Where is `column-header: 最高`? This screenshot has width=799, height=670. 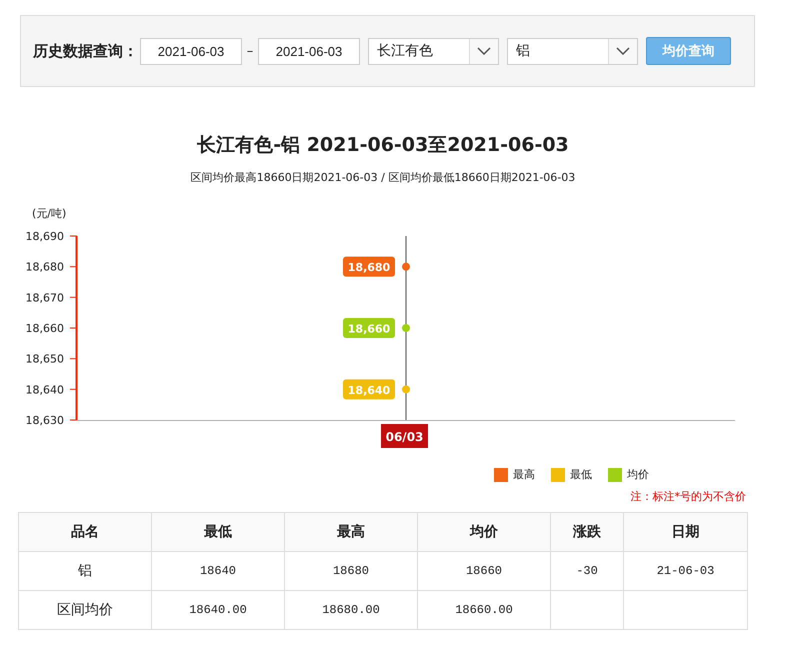
column-header: 最高 is located at coordinates (351, 532).